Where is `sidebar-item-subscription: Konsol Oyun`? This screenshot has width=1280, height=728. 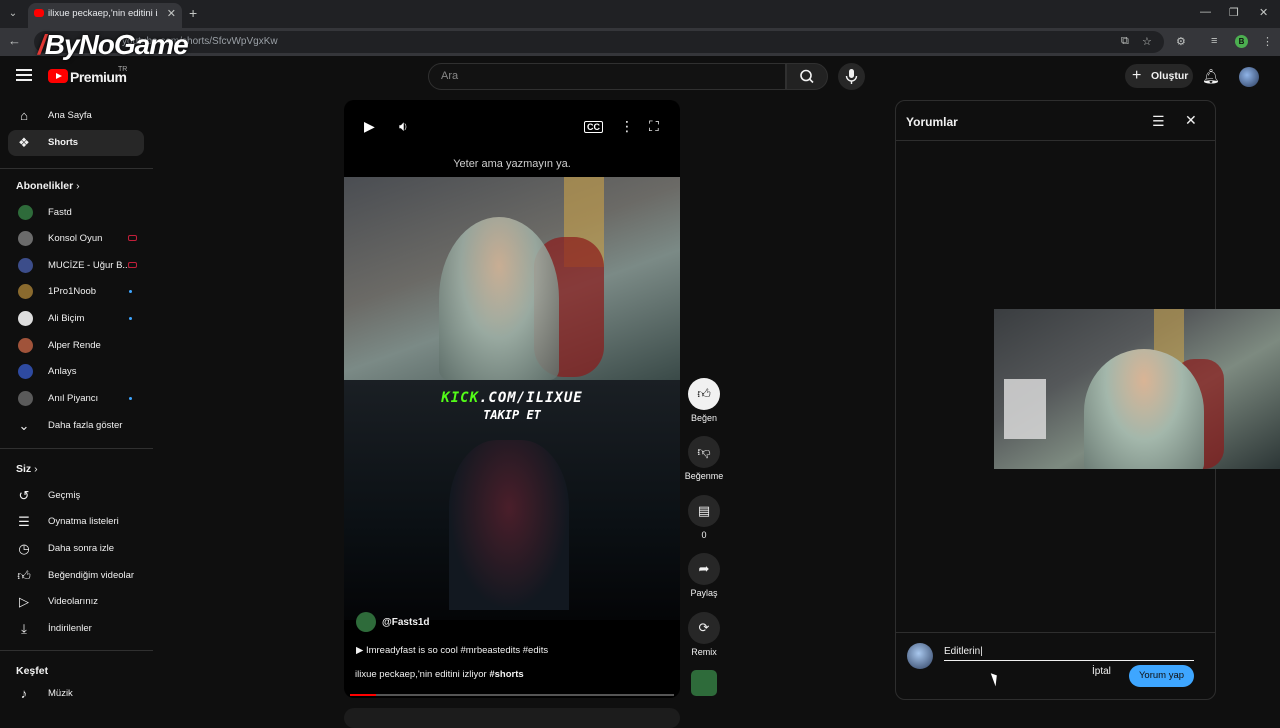
sidebar-item-subscription: Konsol Oyun is located at coordinates (76, 239).